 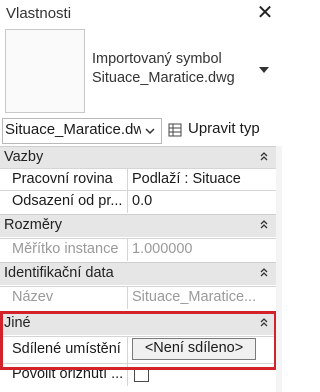 What do you see at coordinates (163, 68) in the screenshot?
I see `type-name: Importovaný symbol Situace_Maratice.dwg` at bounding box center [163, 68].